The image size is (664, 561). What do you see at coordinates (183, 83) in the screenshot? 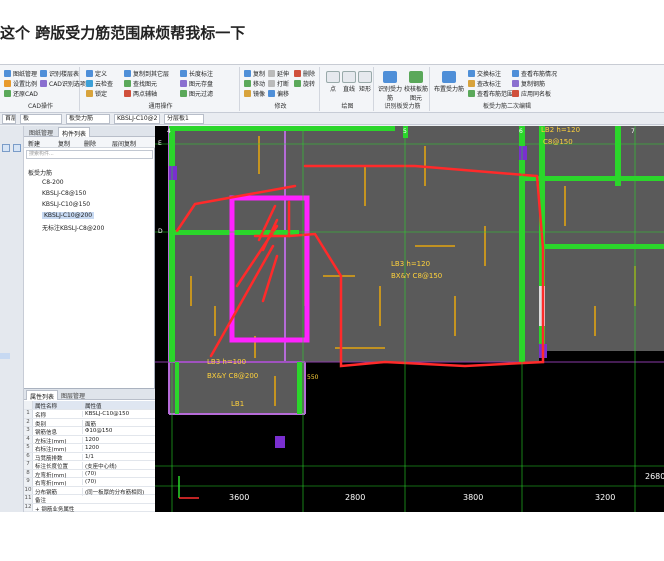
I see `save-icon` at bounding box center [183, 83].